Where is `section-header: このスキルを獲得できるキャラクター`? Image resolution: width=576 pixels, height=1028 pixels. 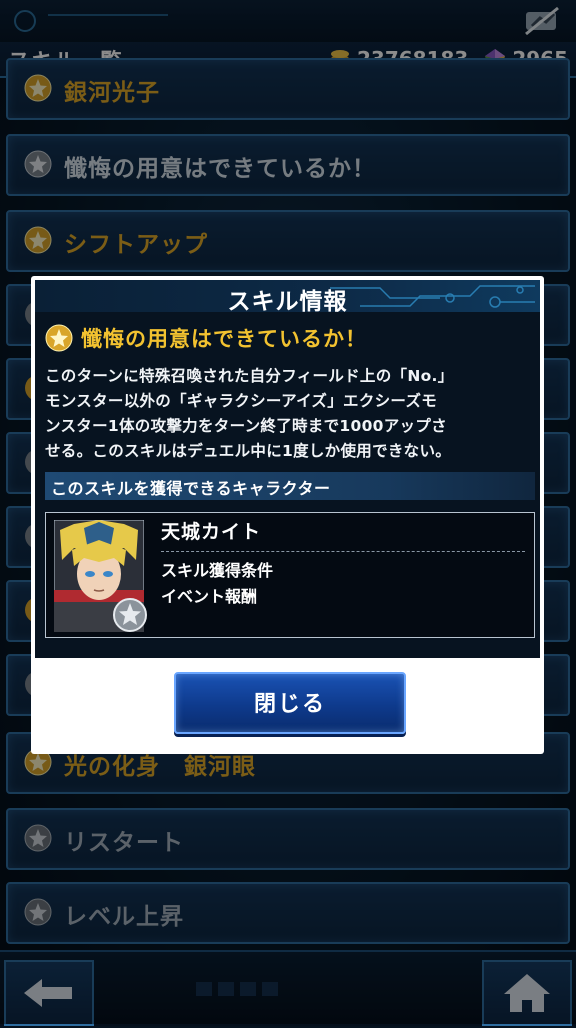
section-header: このスキルを獲得できるキャラクター is located at coordinates (290, 486).